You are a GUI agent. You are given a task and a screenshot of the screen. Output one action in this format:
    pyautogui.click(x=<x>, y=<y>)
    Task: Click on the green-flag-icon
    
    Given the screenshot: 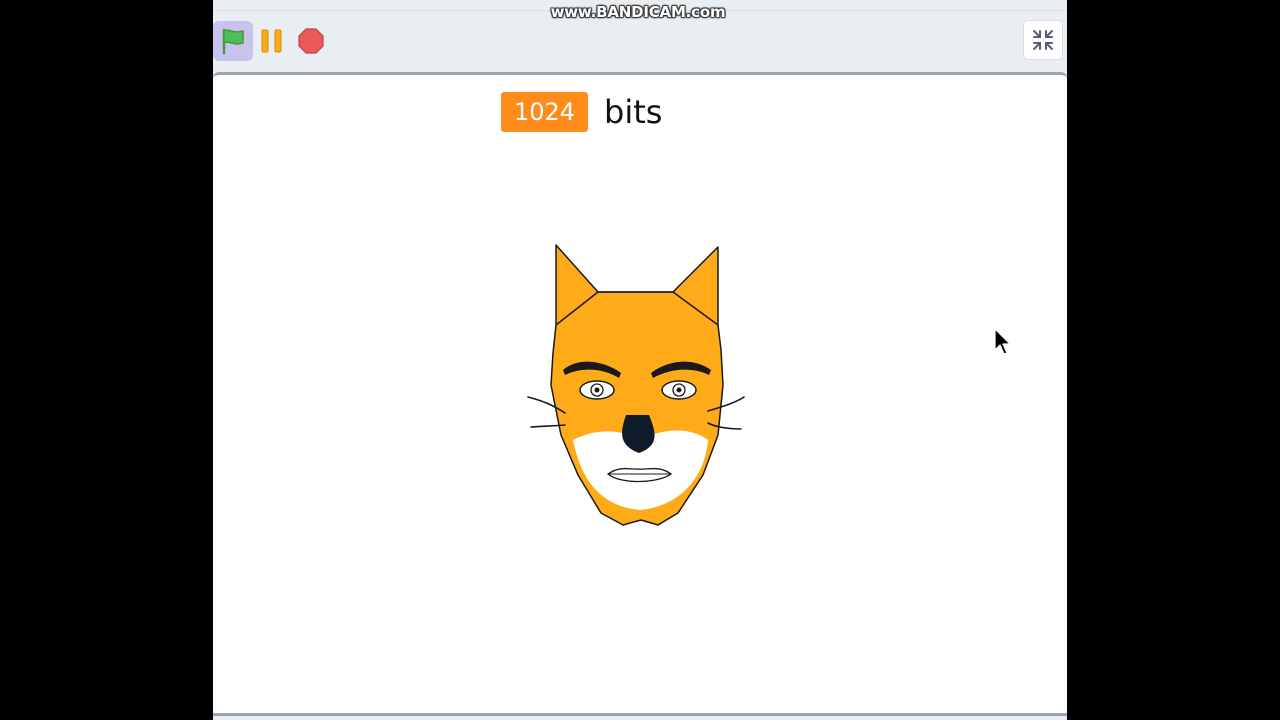 What is the action you would take?
    pyautogui.click(x=233, y=41)
    